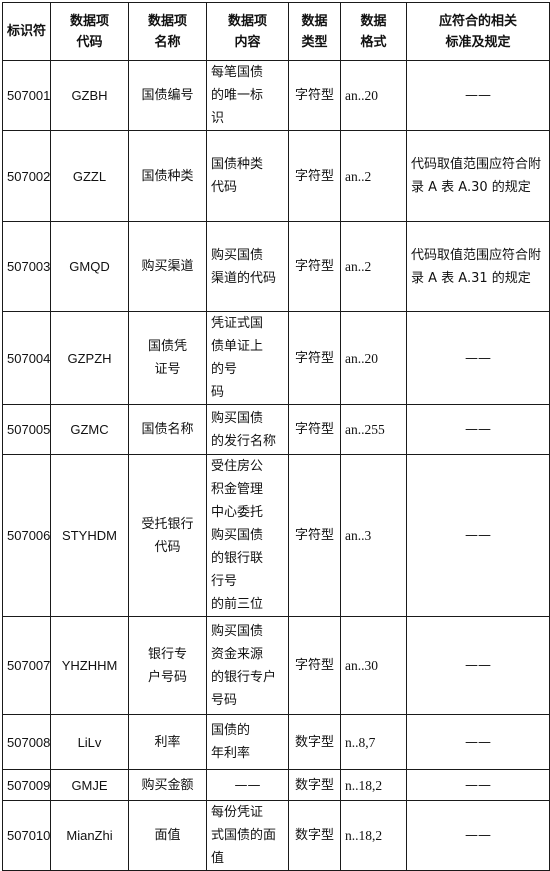  What do you see at coordinates (247, 429) in the screenshot?
I see `cell-item-content: 购买国债 的发行名称` at bounding box center [247, 429].